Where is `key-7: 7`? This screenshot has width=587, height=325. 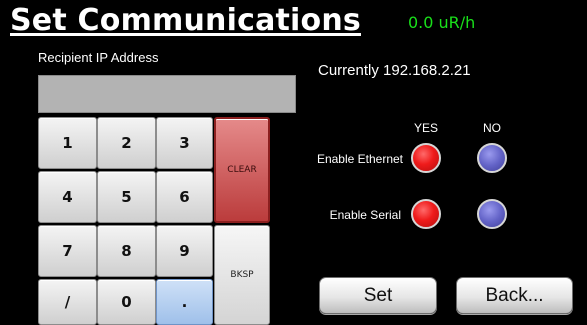
key-7: 7 is located at coordinates (67, 251).